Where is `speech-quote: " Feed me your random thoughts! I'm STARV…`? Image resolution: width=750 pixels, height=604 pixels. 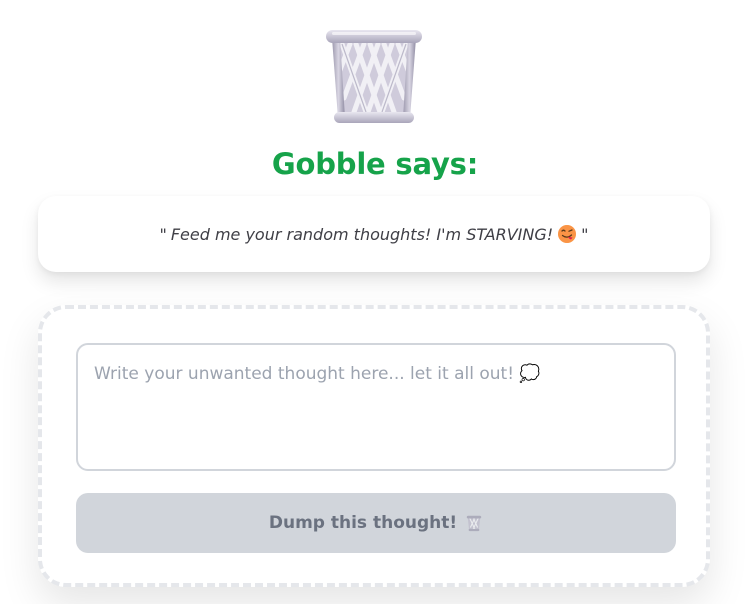 speech-quote: " Feed me your random thoughts! I'm STARV… is located at coordinates (373, 234).